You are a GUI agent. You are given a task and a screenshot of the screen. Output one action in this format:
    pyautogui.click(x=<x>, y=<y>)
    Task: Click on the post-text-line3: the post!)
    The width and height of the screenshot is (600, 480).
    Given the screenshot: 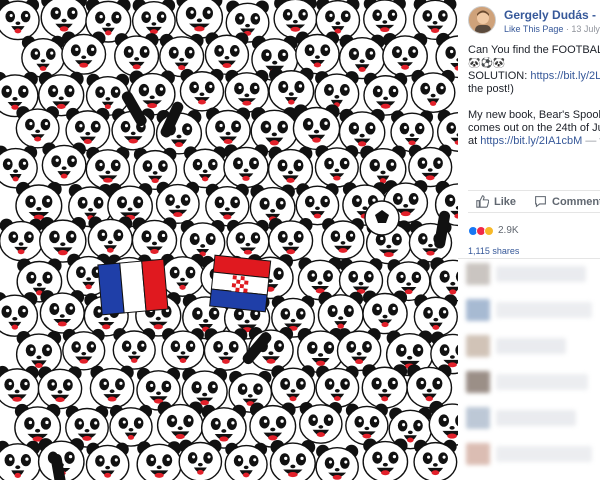 What is the action you would take?
    pyautogui.click(x=491, y=89)
    